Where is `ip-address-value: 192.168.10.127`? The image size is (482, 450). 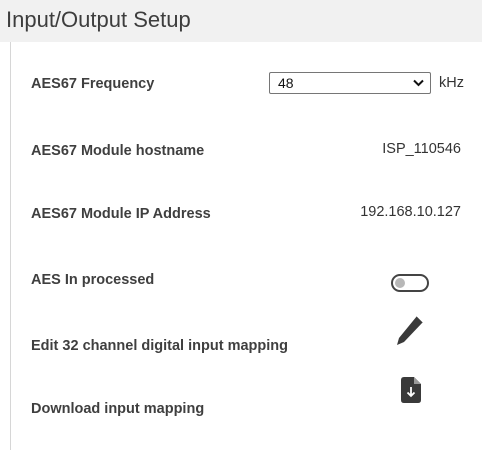
ip-address-value: 192.168.10.127 is located at coordinates (410, 212).